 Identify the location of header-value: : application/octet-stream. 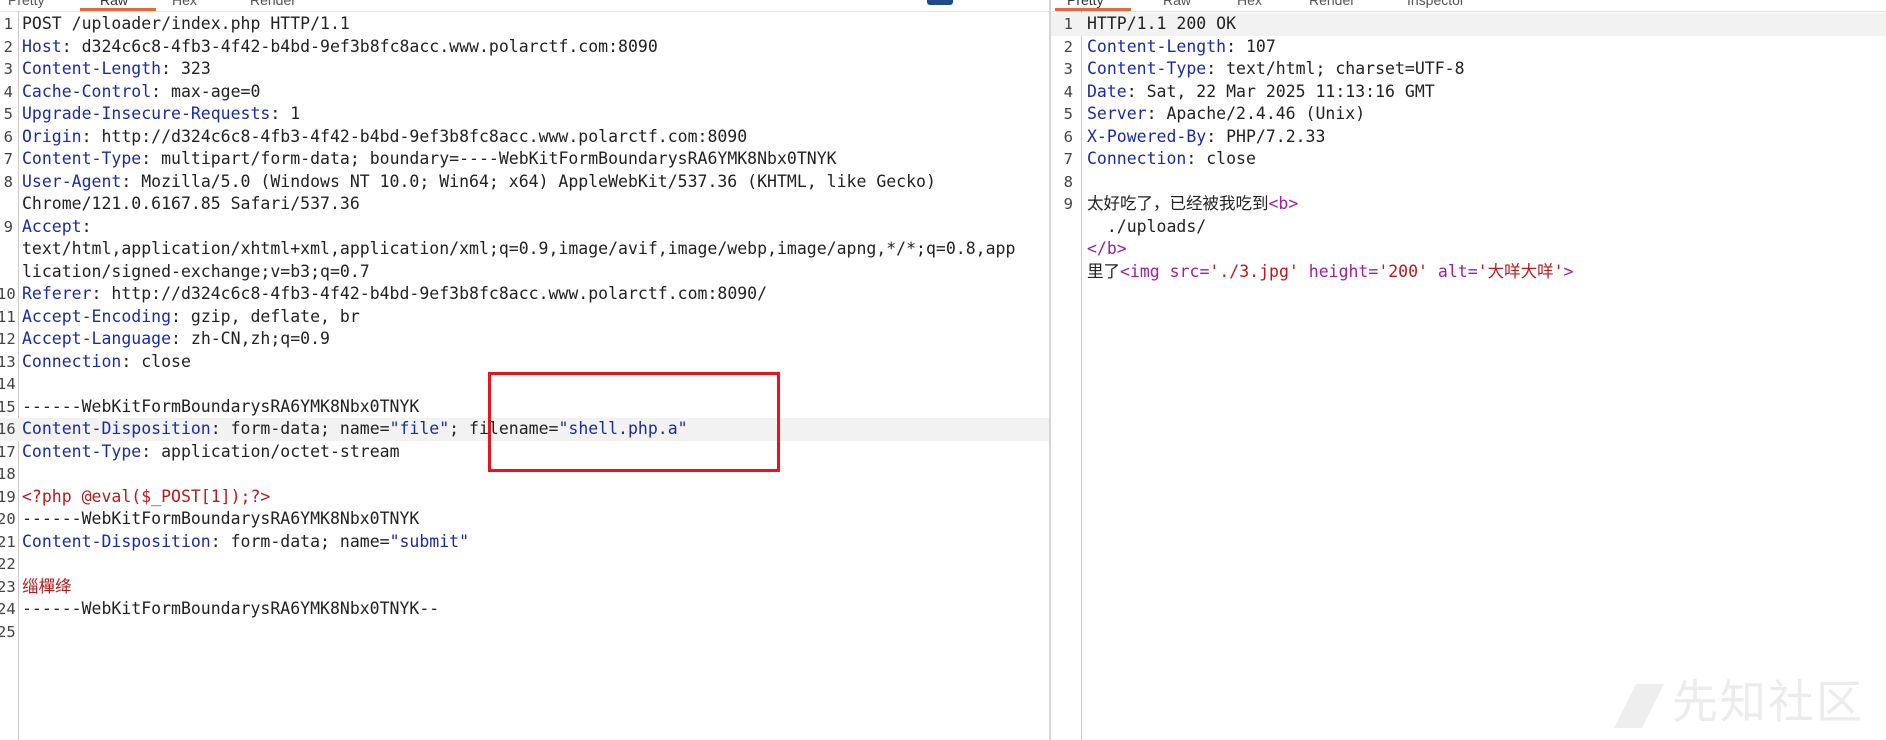
(270, 451).